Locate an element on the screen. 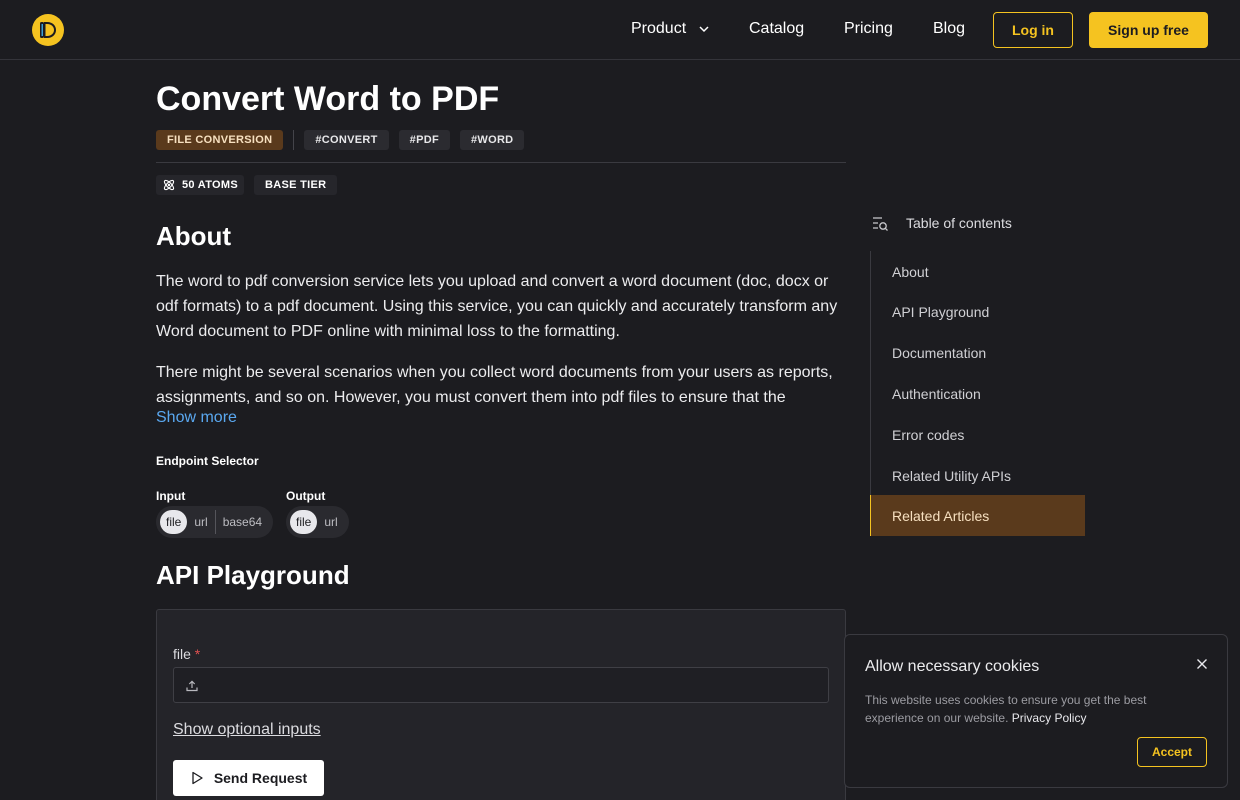  send-request-button: Send Request is located at coordinates (248, 778).